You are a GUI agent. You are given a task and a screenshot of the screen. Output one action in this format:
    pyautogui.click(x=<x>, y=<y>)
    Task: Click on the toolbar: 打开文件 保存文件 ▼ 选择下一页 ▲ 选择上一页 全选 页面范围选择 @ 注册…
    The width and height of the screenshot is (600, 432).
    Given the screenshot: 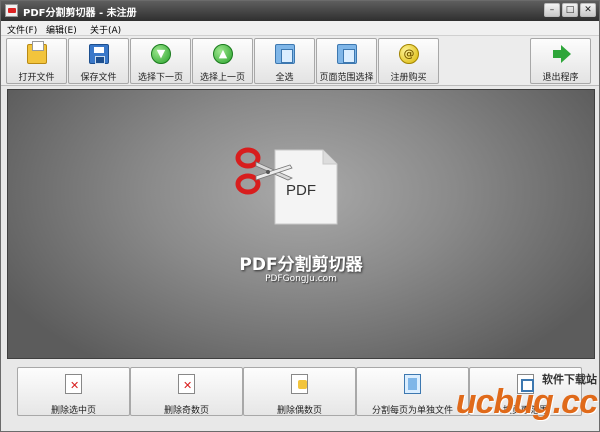 What is the action you would take?
    pyautogui.click(x=300, y=61)
    